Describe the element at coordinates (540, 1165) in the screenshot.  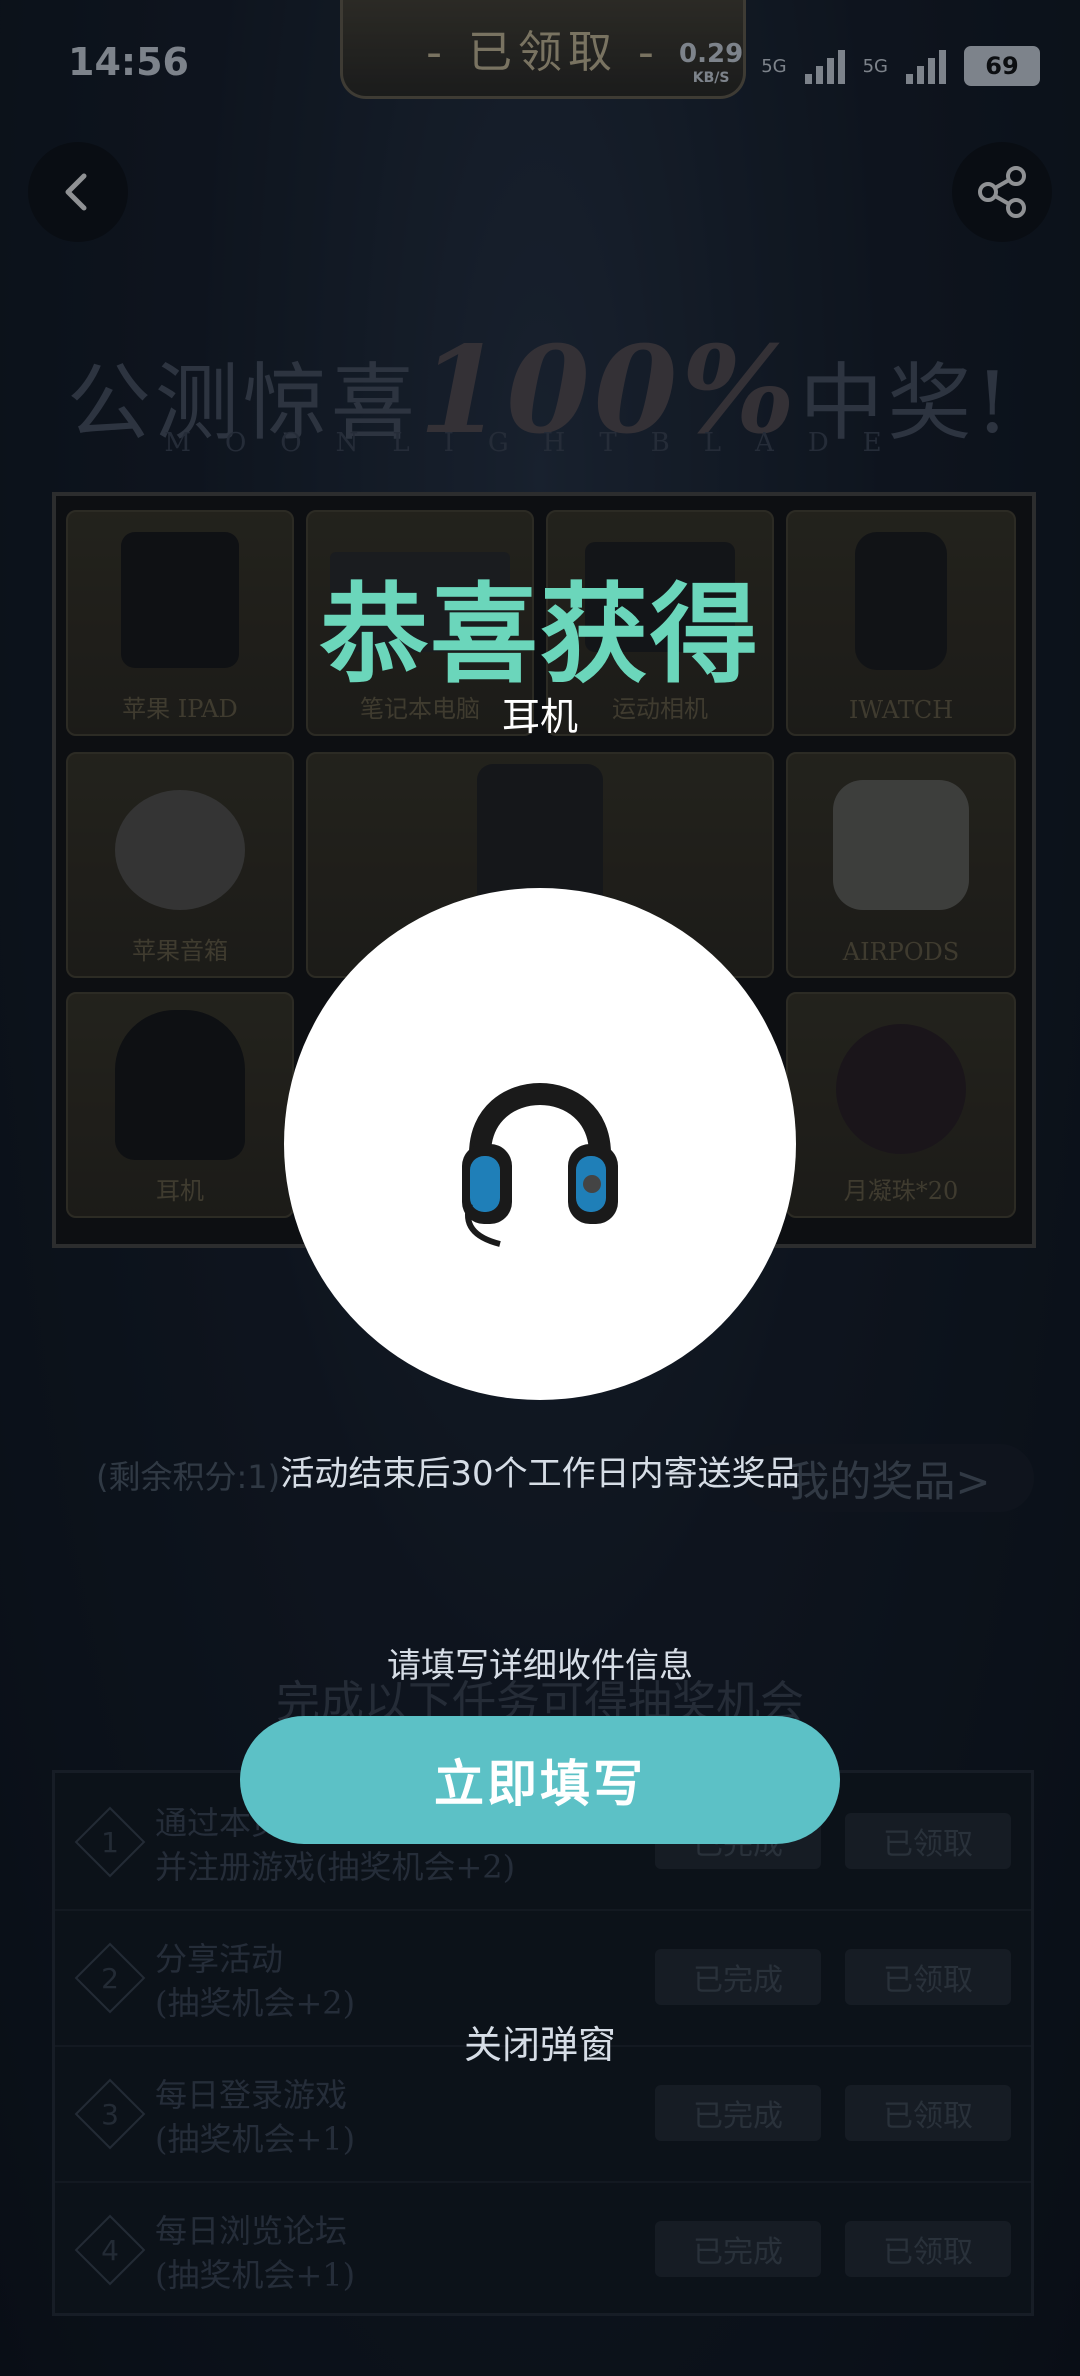
I see `headphones-icon` at that location.